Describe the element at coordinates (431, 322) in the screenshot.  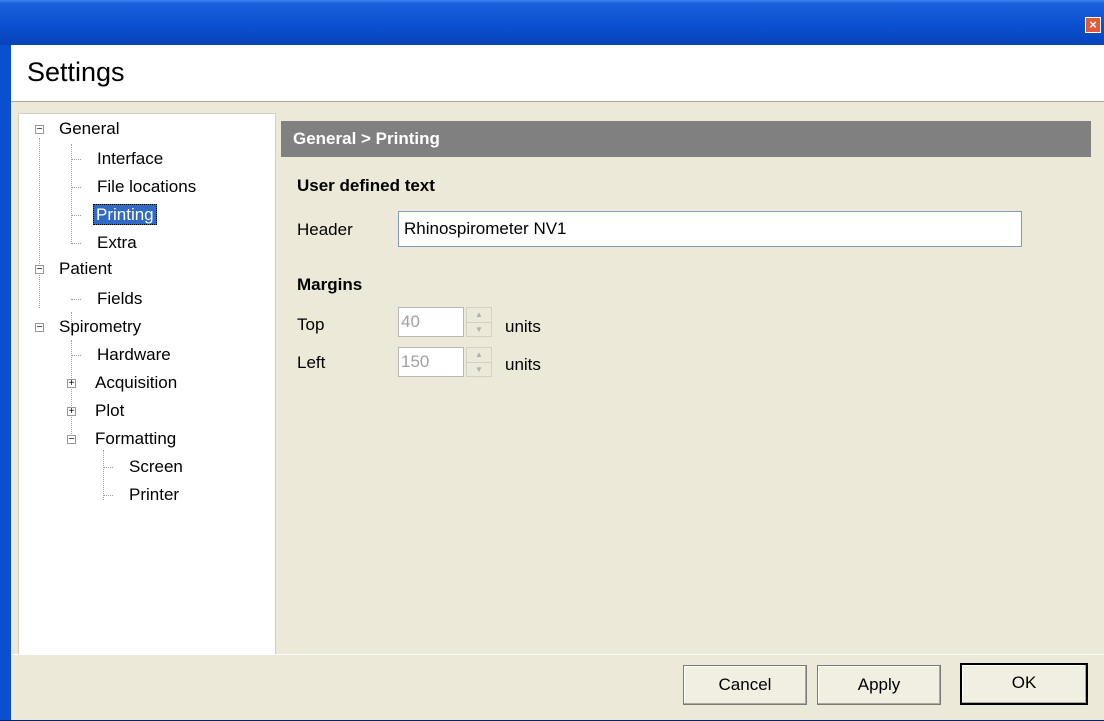
I see `top-margin-value: 40` at that location.